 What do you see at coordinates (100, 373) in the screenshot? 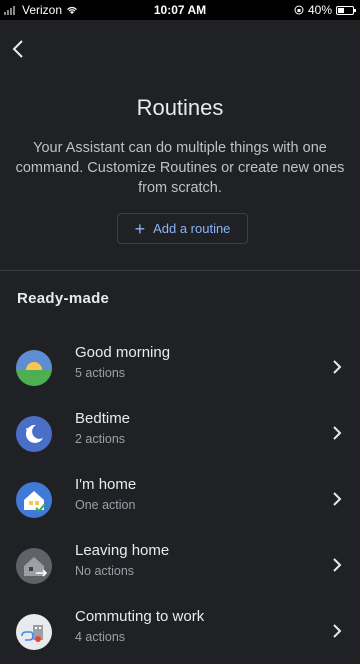
I see `routine-actions: 5 actions` at bounding box center [100, 373].